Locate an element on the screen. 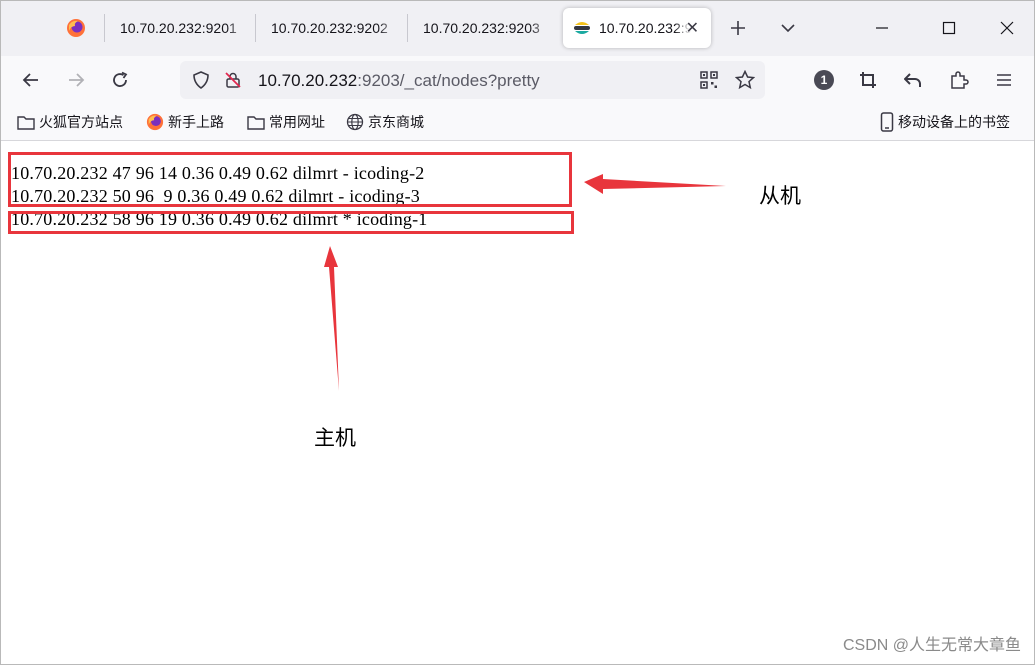 The image size is (1035, 665). url-host: 10.70.20.232 is located at coordinates (308, 80).